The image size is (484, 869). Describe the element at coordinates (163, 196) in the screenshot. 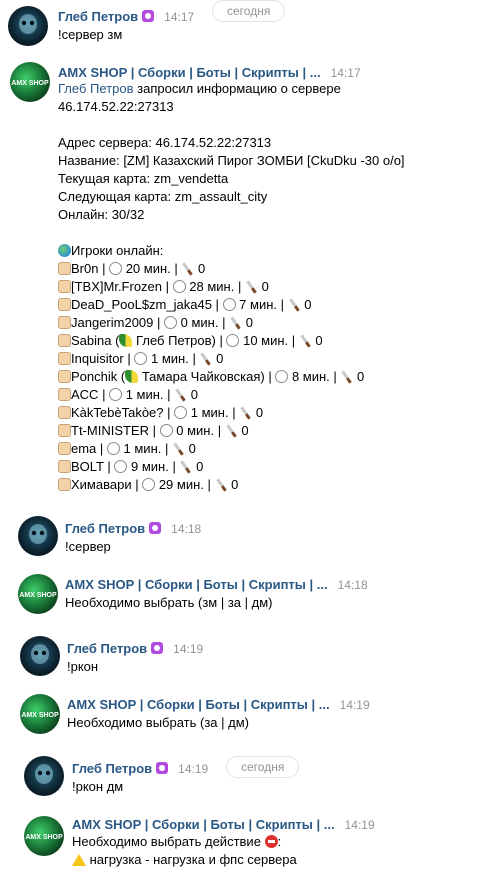

I see `next-map: Следующая карта: zm_assault_city` at that location.